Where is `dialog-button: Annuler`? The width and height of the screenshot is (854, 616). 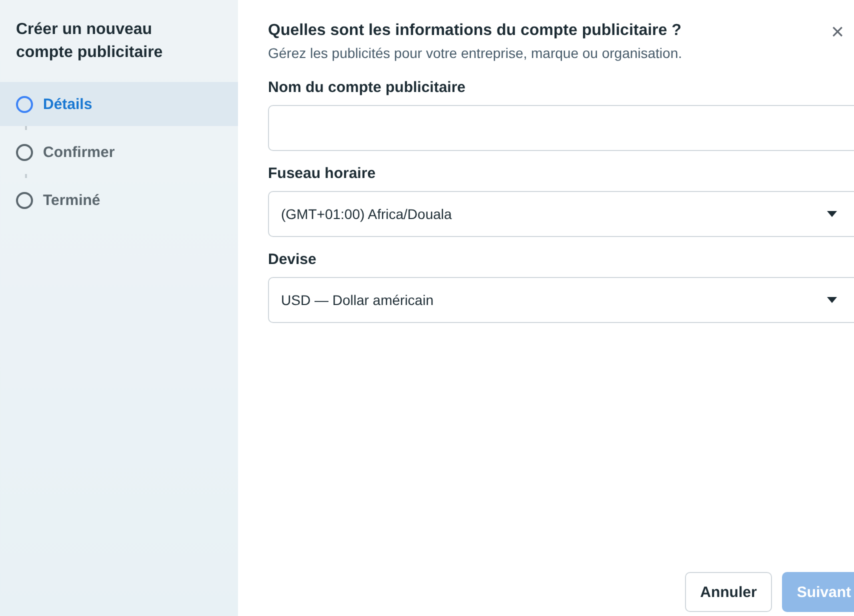
dialog-button: Annuler is located at coordinates (728, 592).